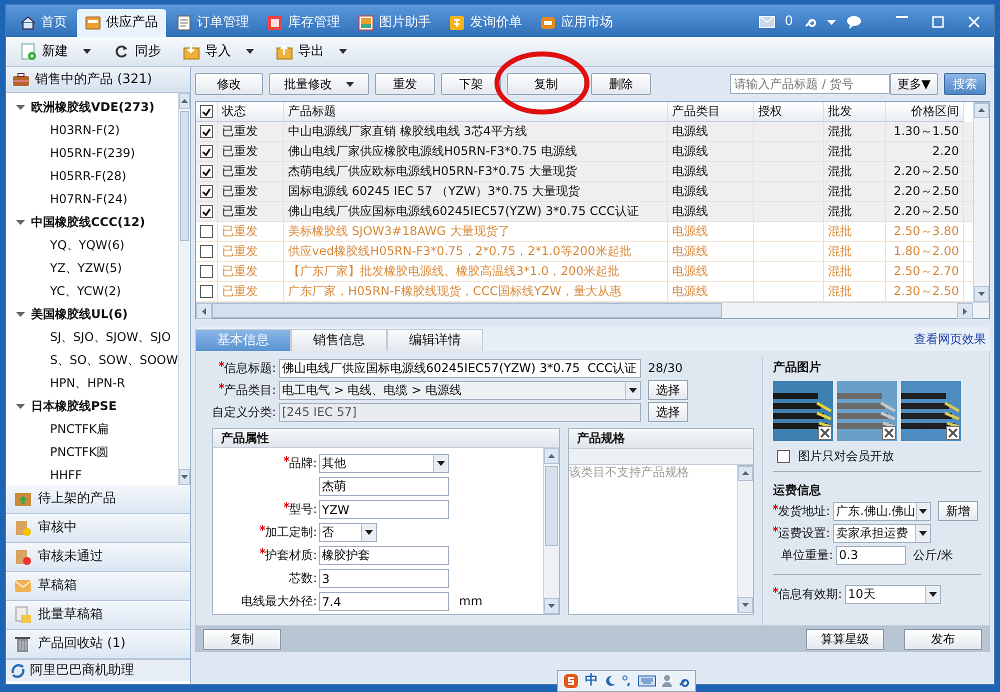  What do you see at coordinates (23, 528) in the screenshot?
I see `clipboard-icon` at bounding box center [23, 528].